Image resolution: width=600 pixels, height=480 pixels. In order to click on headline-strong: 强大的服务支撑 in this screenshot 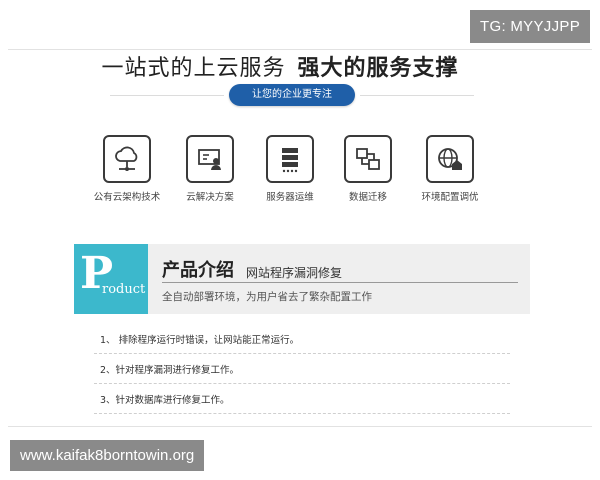, I will do `click(378, 68)`.